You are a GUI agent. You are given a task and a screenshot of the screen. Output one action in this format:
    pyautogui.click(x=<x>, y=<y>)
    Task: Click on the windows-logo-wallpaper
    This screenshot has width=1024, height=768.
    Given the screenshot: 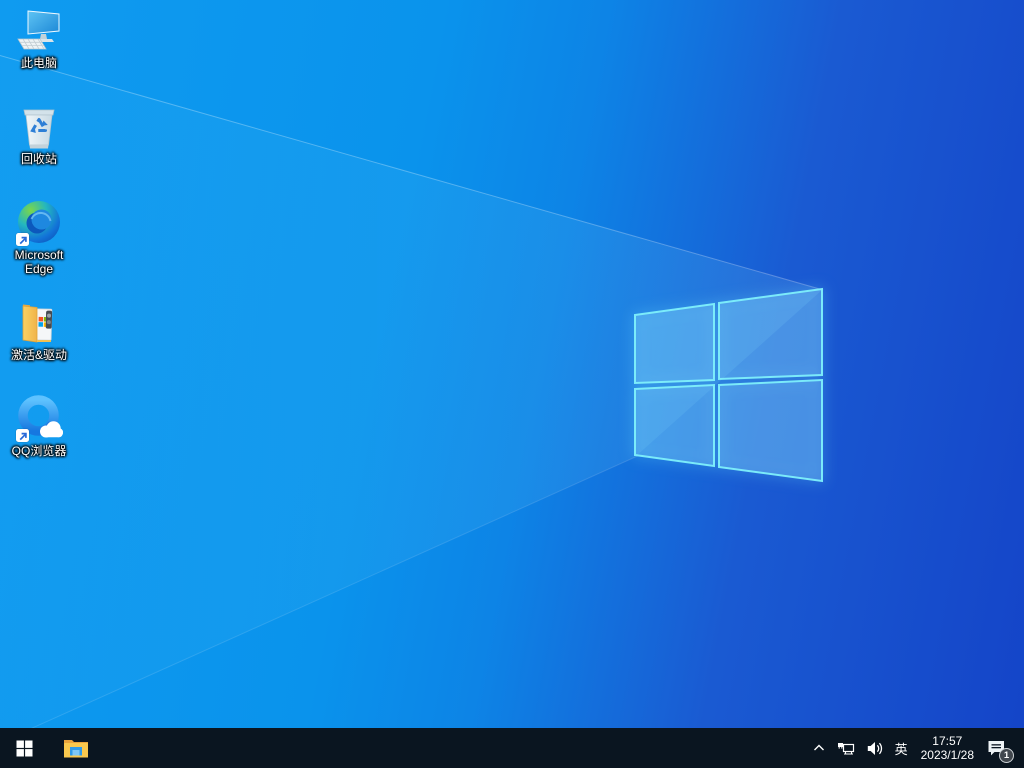 What is the action you would take?
    pyautogui.click(x=728, y=385)
    